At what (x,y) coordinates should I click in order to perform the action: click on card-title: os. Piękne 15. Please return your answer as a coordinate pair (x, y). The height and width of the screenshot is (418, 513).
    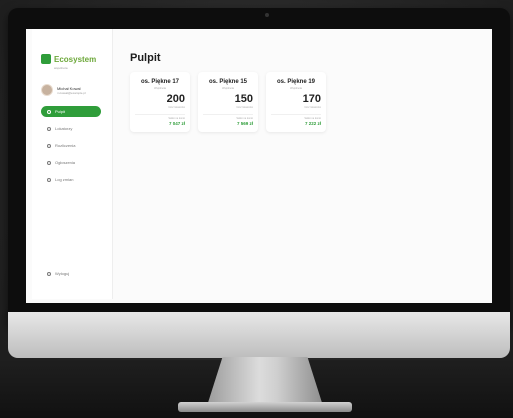
    Looking at the image, I should click on (228, 82).